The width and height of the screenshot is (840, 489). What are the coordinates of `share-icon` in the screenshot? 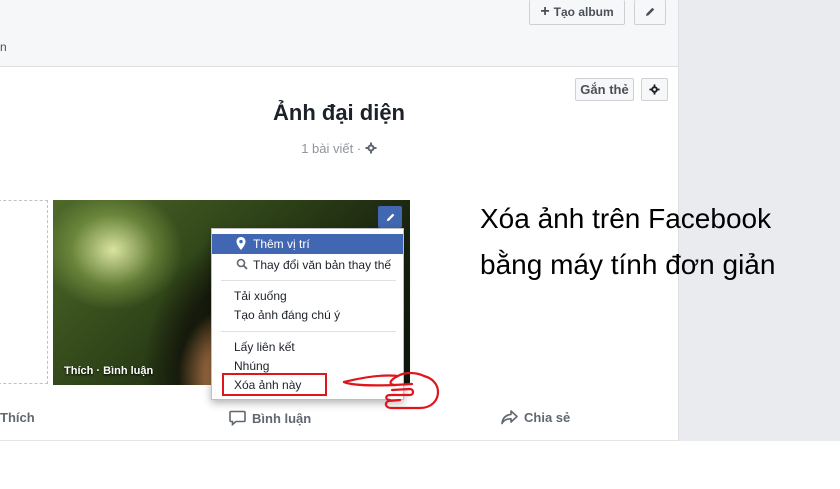 It's located at (509, 417).